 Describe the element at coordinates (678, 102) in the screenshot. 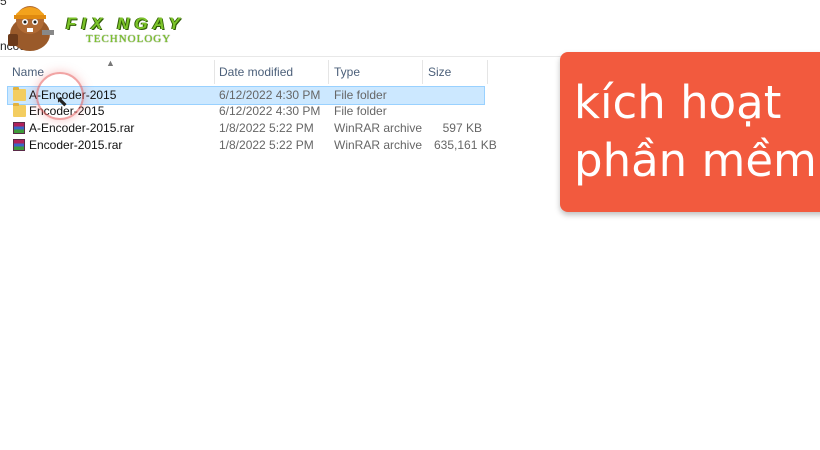

I see `callout-line-1: kích hoạt` at that location.